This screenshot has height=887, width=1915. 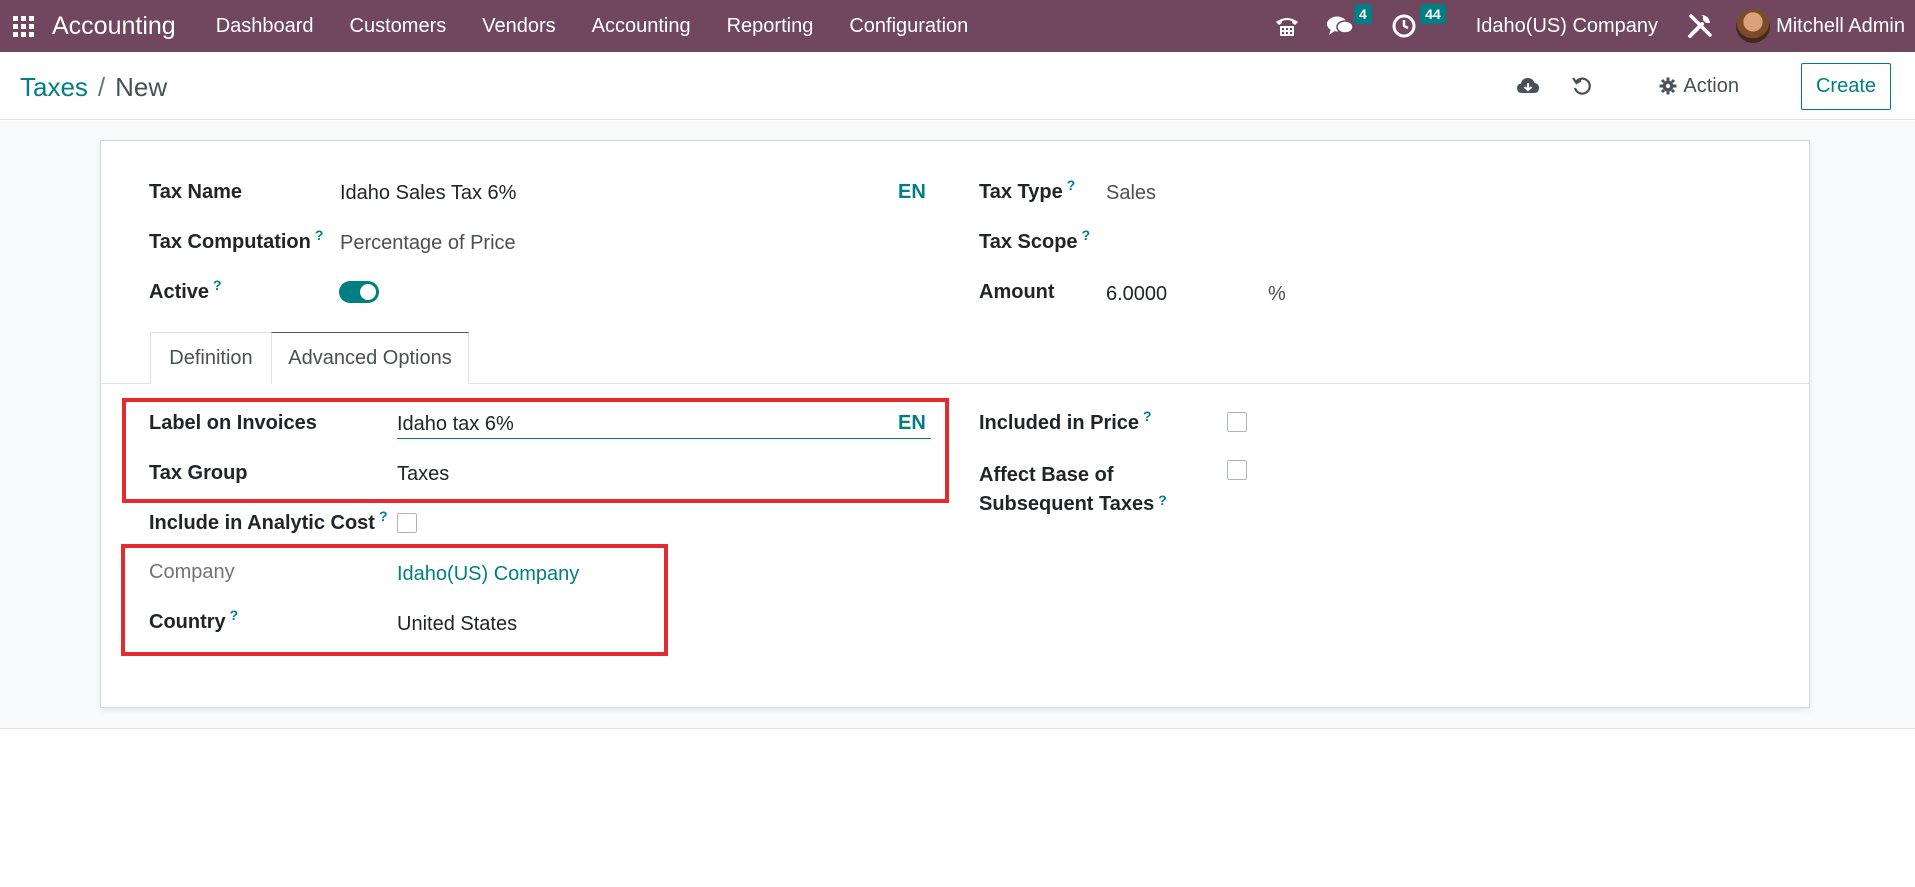 I want to click on control-panel: Taxes / New Action Create, so click(x=957, y=86).